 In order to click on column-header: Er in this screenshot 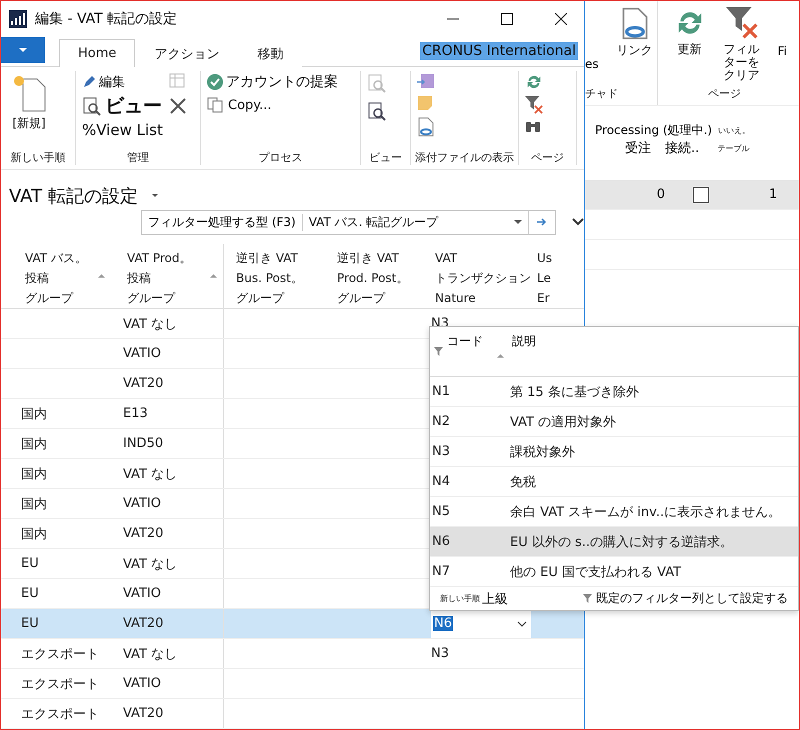, I will do `click(543, 298)`.